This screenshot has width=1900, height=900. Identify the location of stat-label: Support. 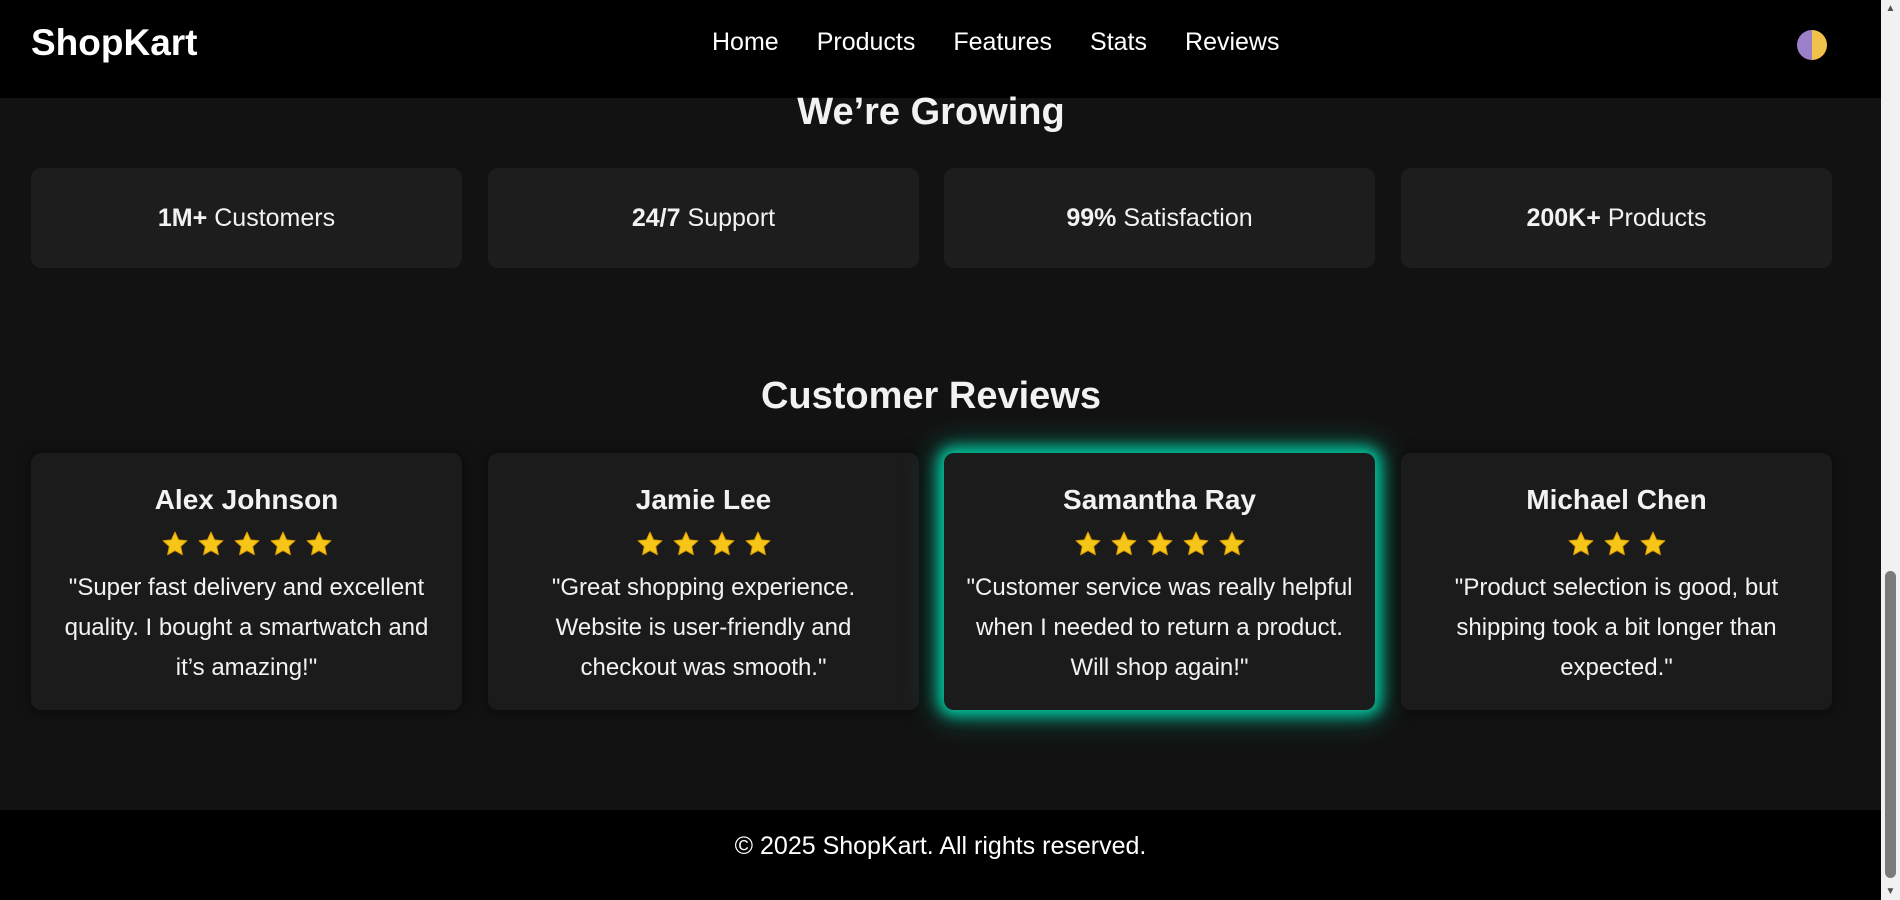
(731, 217).